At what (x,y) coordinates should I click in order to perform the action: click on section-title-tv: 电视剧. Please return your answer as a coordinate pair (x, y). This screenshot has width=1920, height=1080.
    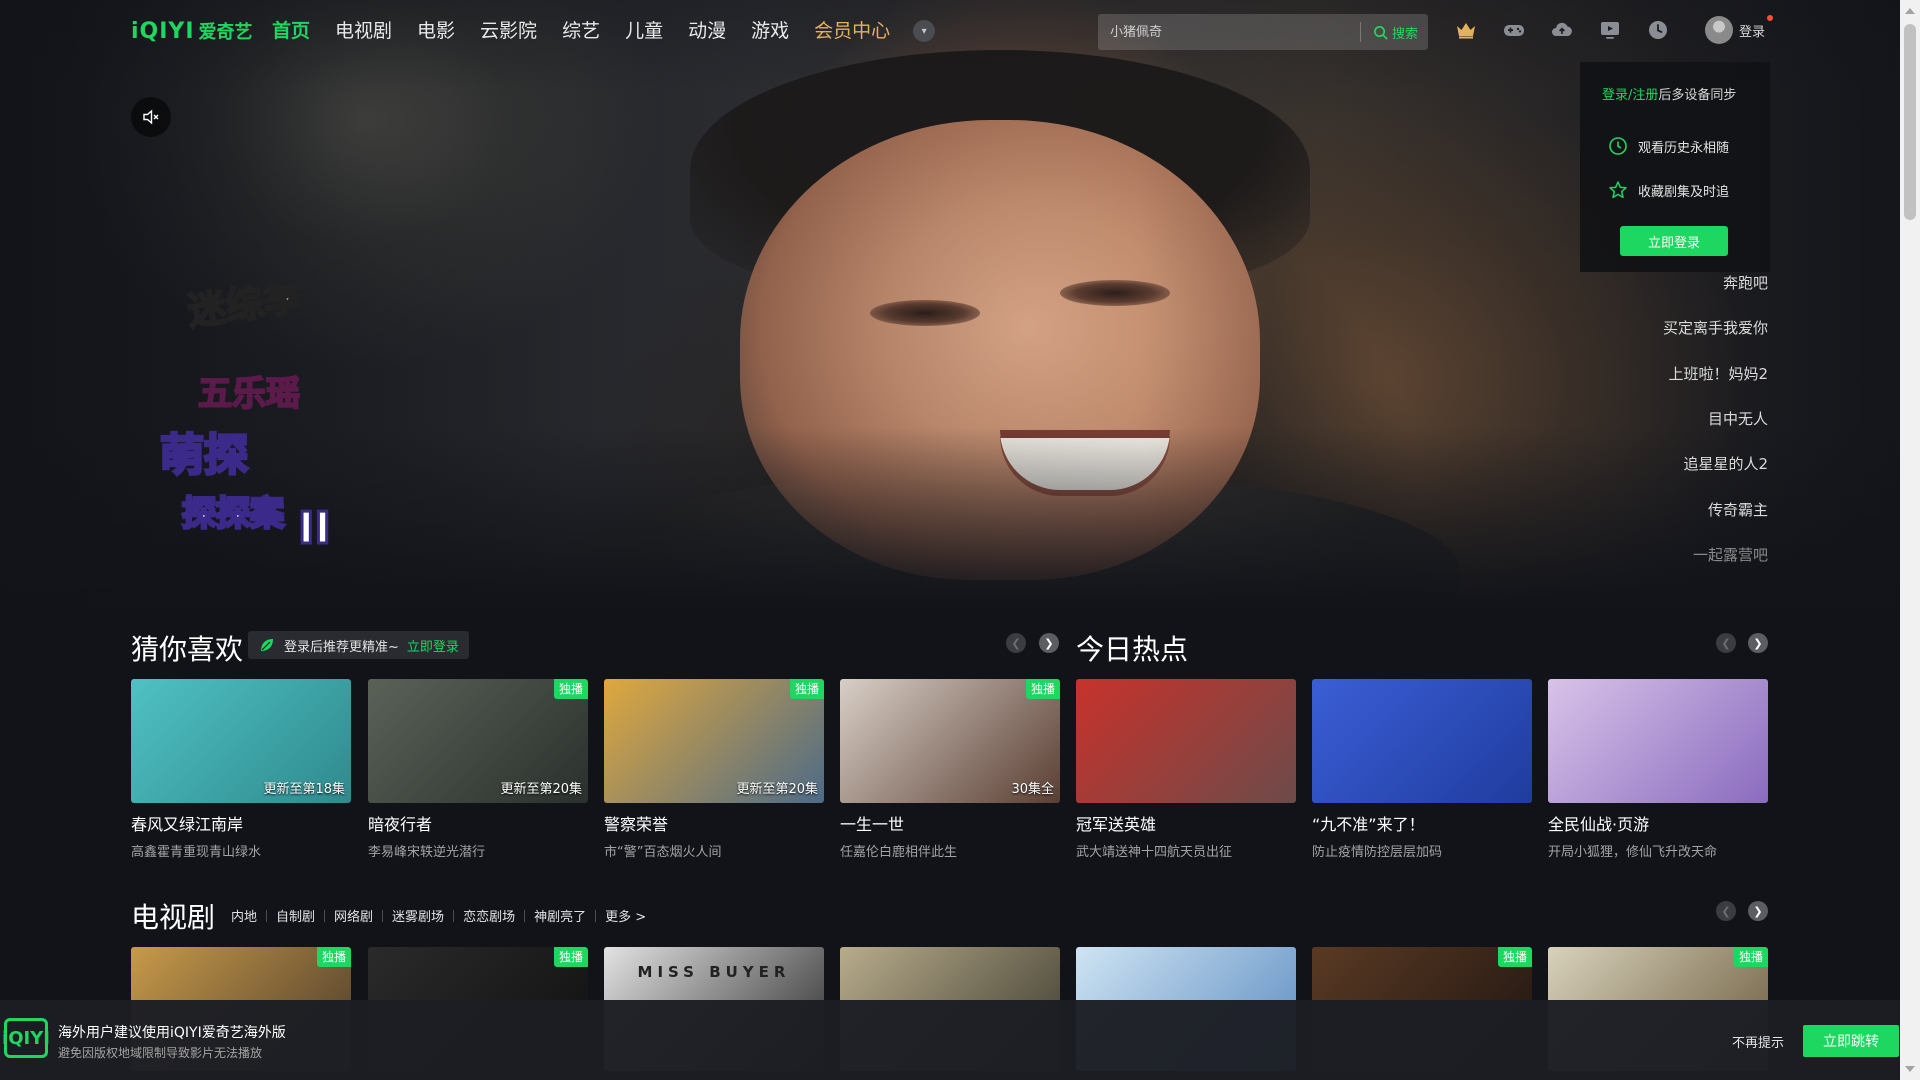
    Looking at the image, I should click on (173, 917).